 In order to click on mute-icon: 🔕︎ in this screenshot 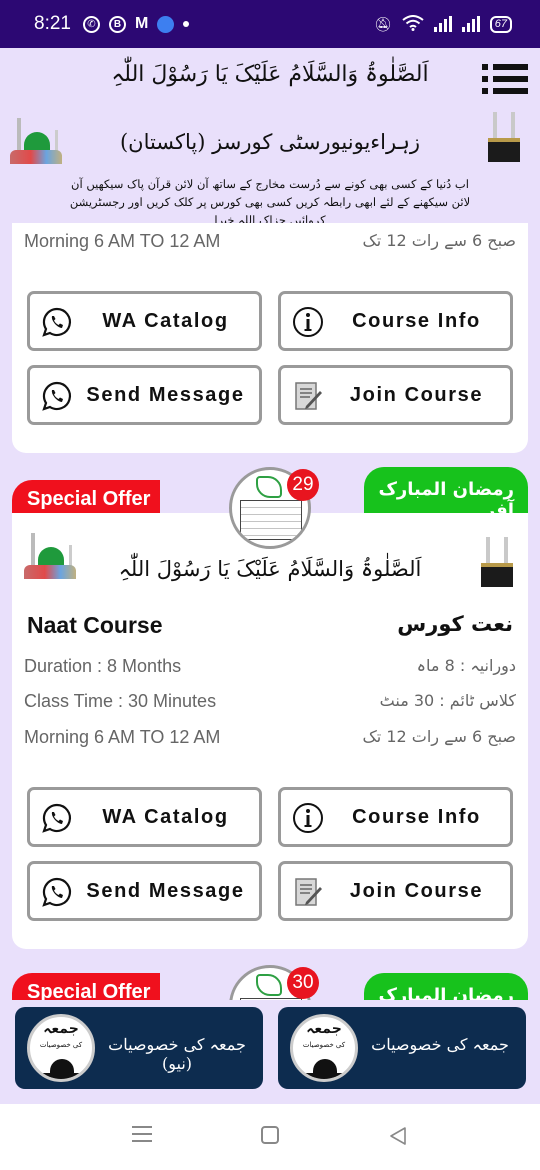, I will do `click(382, 23)`.